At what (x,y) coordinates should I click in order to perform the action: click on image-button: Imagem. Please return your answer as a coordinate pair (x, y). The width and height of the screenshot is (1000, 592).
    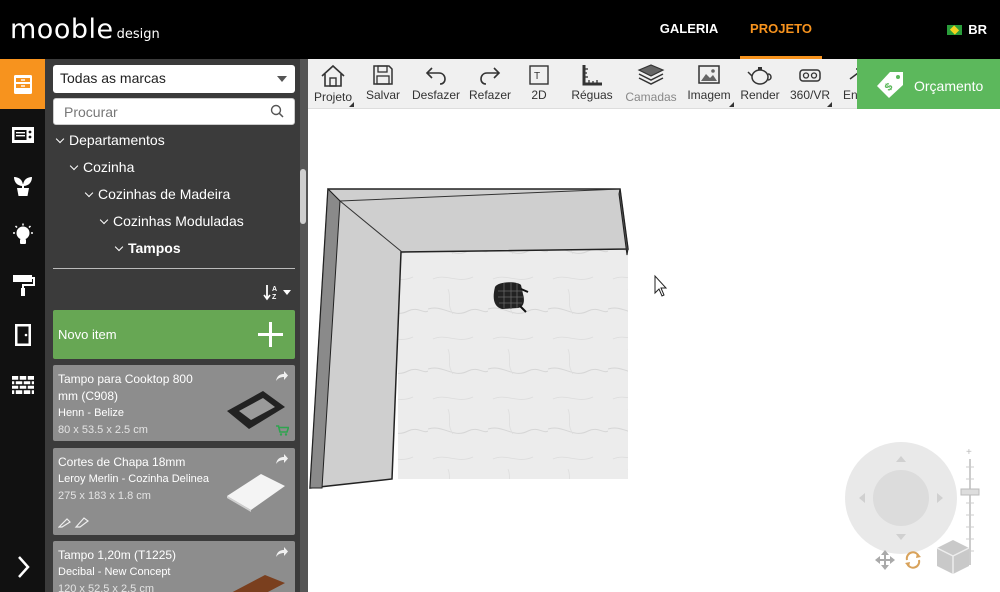
    Looking at the image, I should click on (709, 84).